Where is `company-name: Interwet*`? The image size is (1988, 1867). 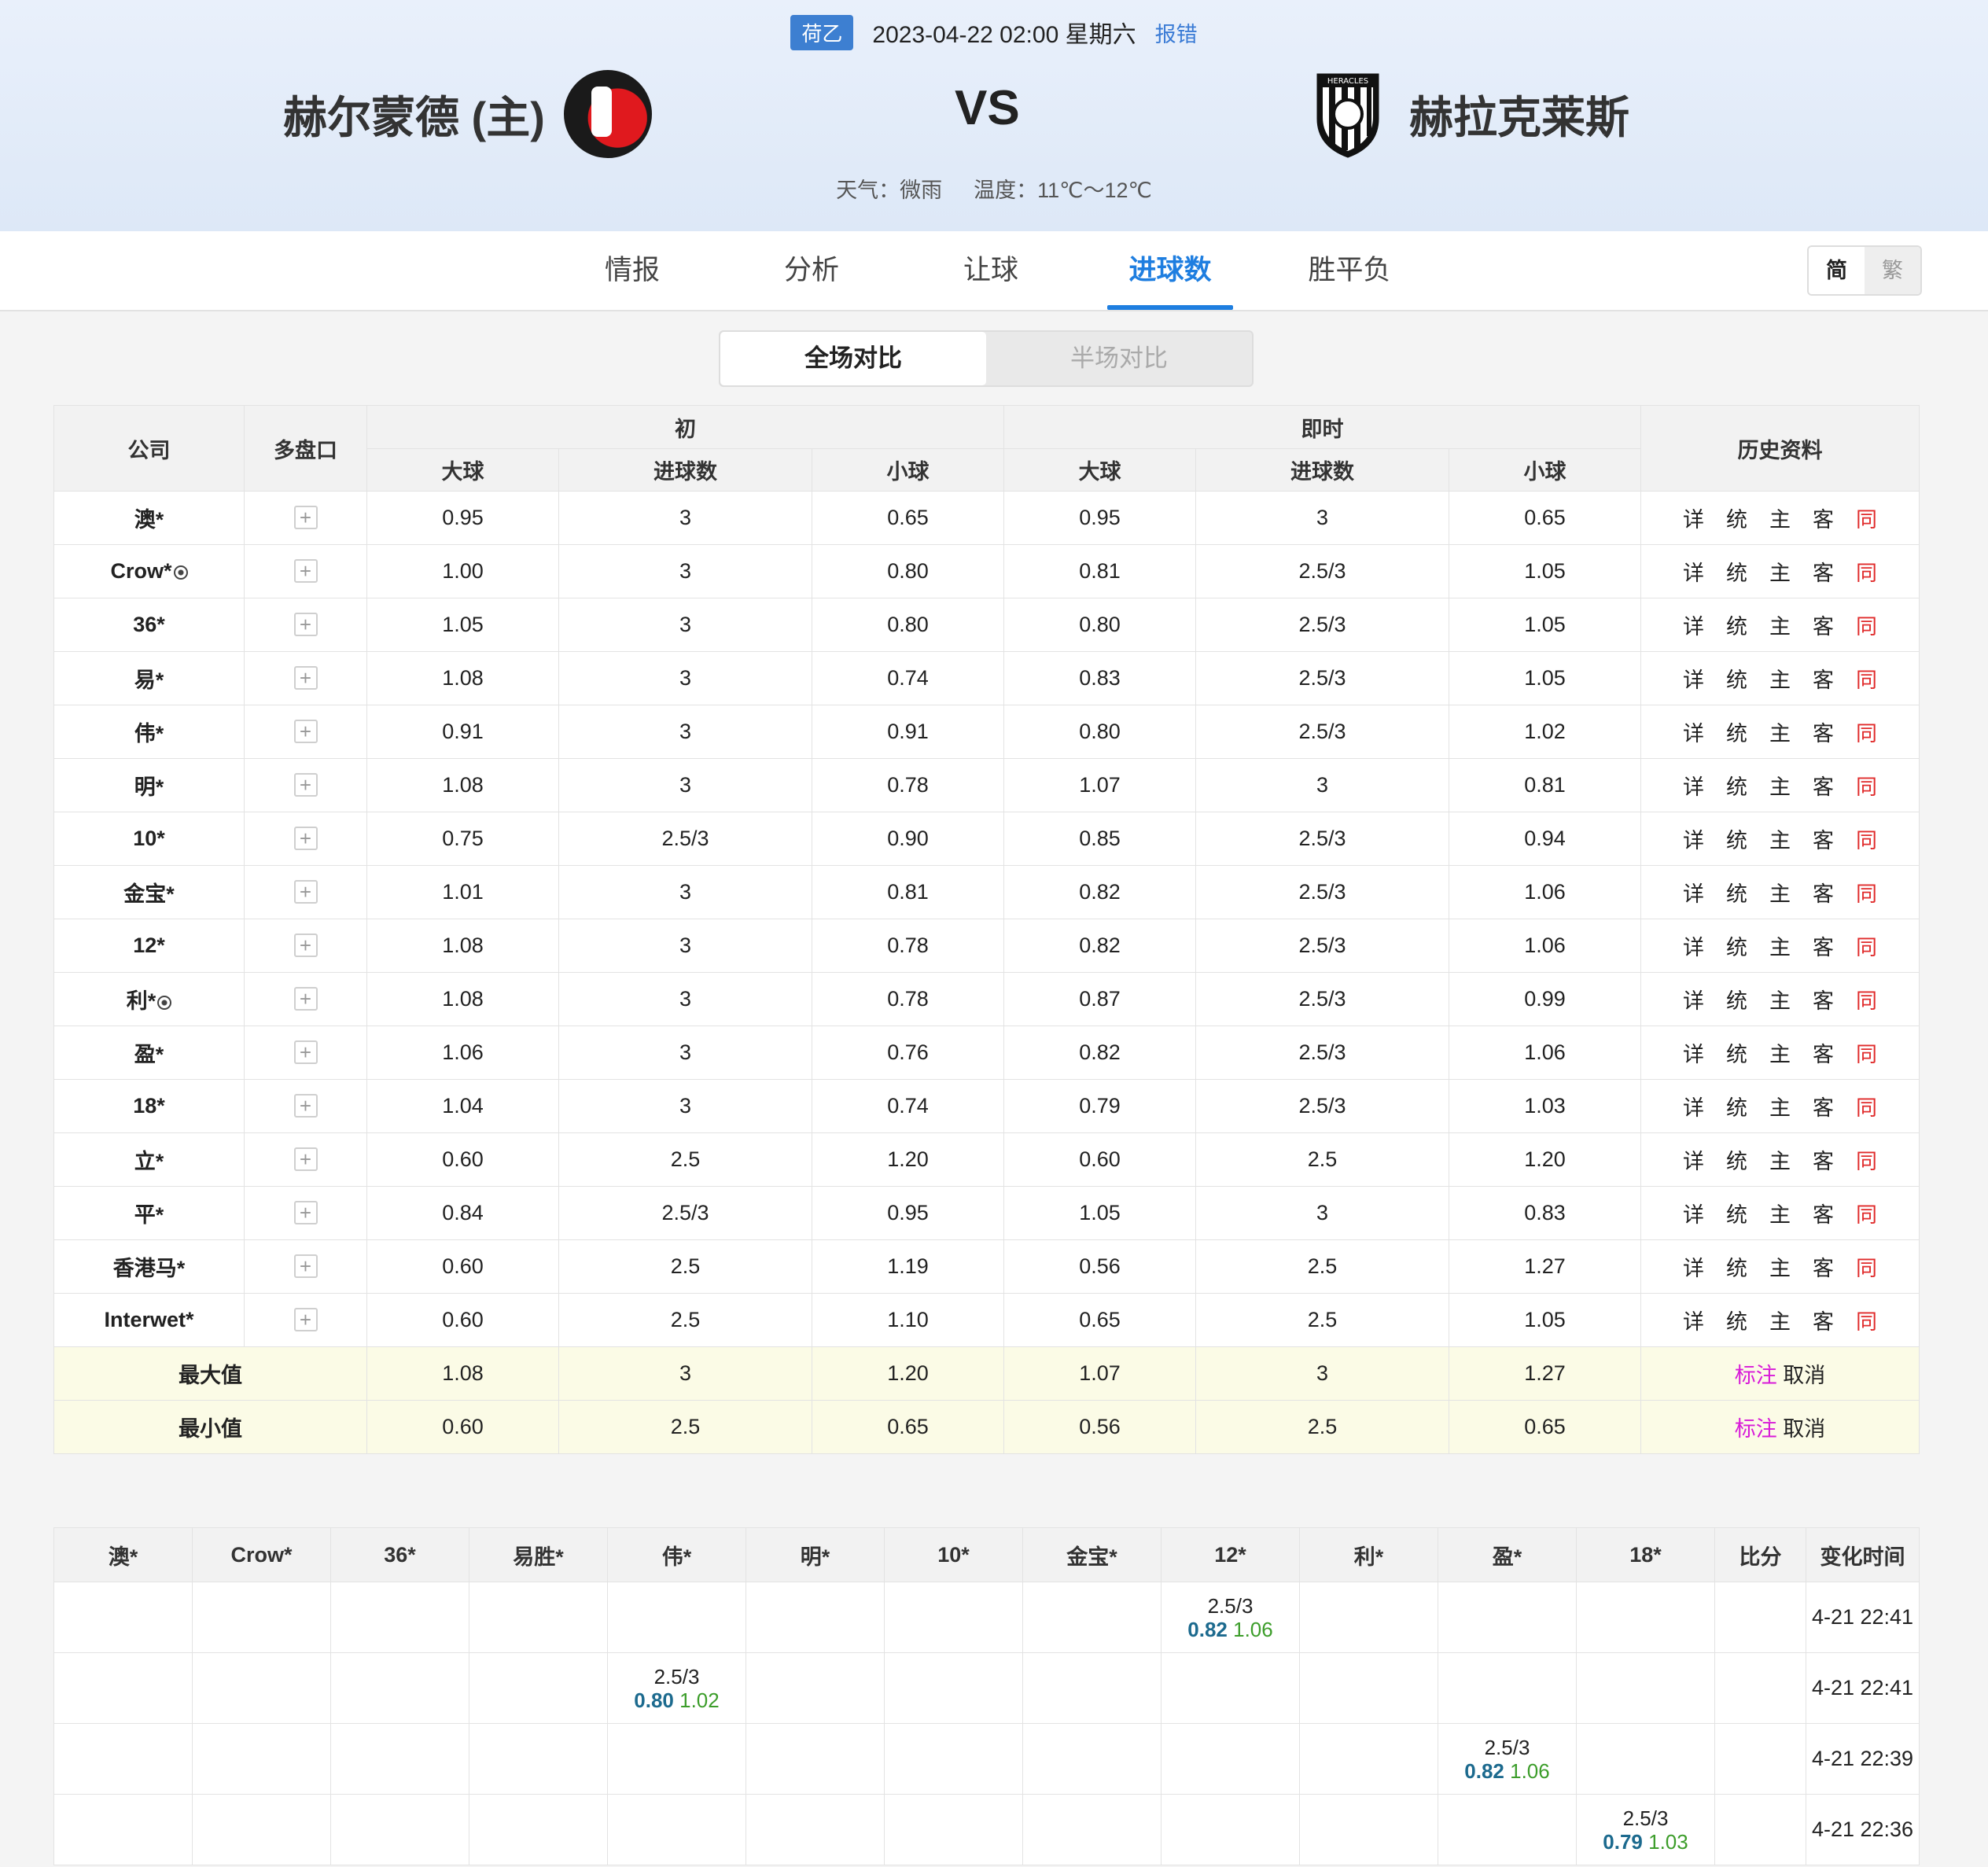 company-name: Interwet* is located at coordinates (149, 1320).